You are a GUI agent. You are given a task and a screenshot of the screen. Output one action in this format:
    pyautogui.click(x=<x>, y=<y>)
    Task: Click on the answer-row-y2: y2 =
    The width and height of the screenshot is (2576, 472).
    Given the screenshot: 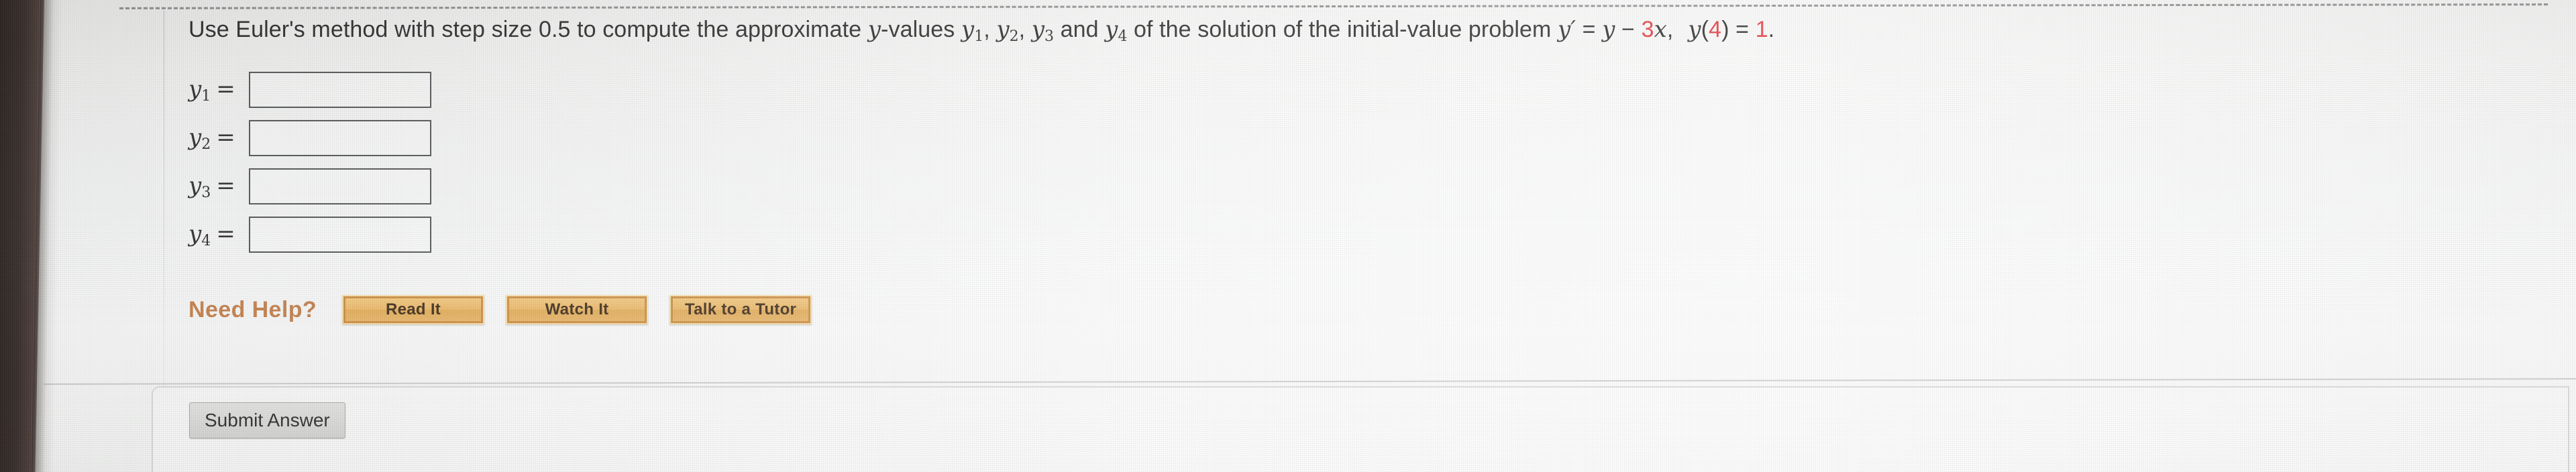 What is the action you would take?
    pyautogui.click(x=310, y=138)
    